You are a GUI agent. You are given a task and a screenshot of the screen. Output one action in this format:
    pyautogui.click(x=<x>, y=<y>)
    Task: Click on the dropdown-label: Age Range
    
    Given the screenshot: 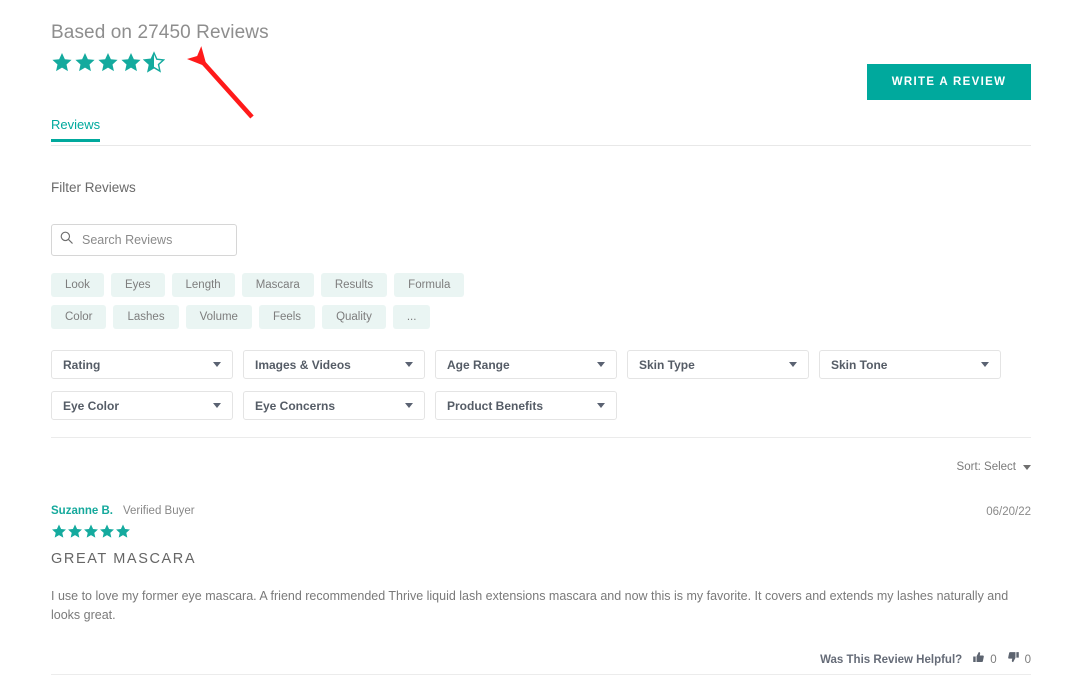 What is the action you would take?
    pyautogui.click(x=478, y=364)
    